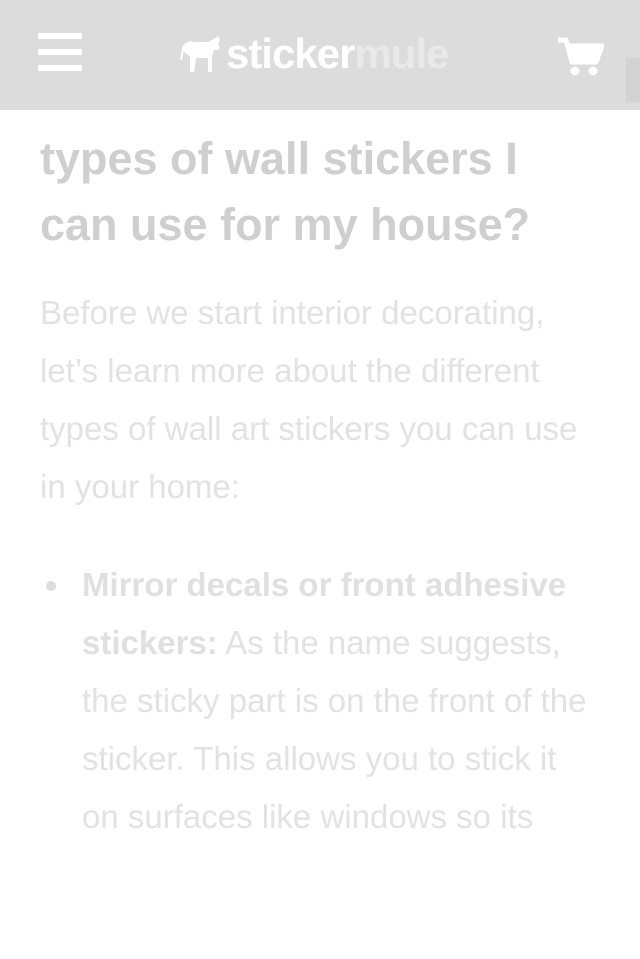 This screenshot has width=640, height=959. Describe the element at coordinates (580, 57) in the screenshot. I see `shopping-cart-icon` at that location.